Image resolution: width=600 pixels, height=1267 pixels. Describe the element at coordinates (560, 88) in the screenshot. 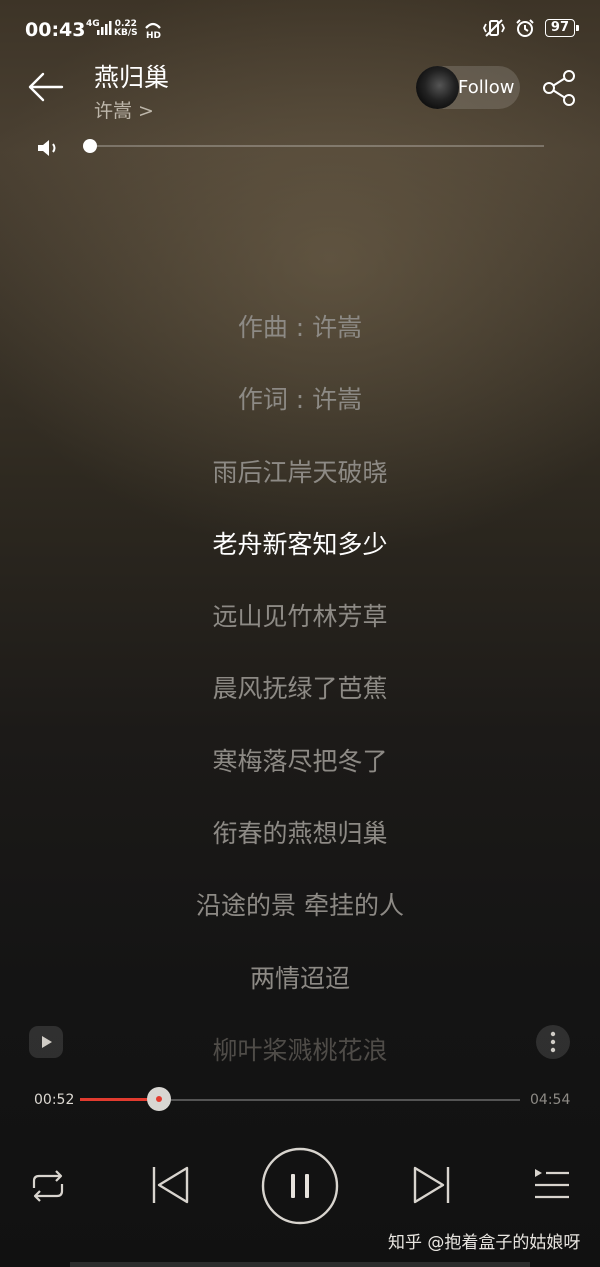

I see `share-icon` at that location.